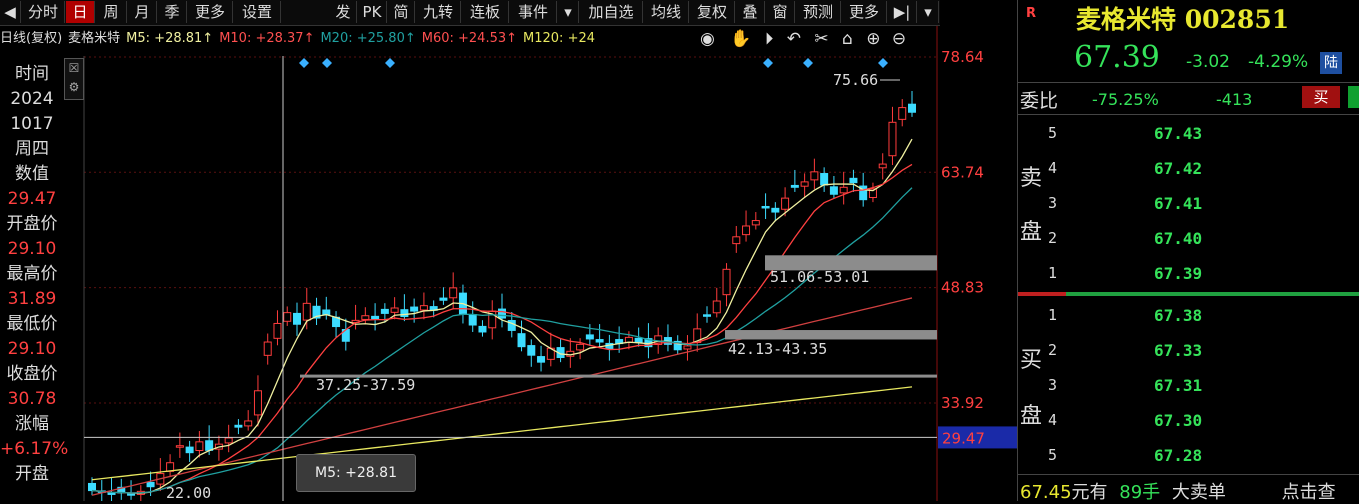 The height and width of the screenshot is (504, 1359). Describe the element at coordinates (1053, 168) in the screenshot. I see `ask-level: 4` at that location.